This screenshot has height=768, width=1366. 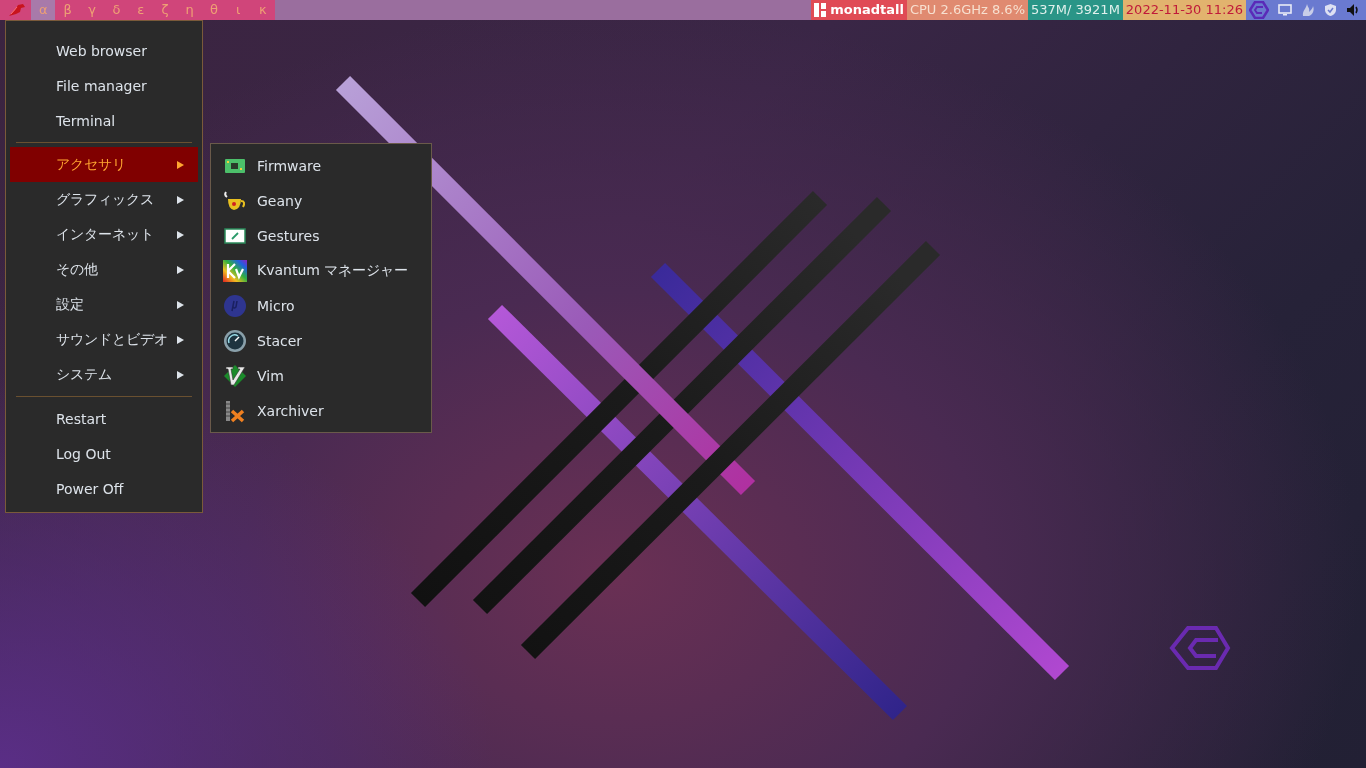 I want to click on menu-item: Restart, so click(x=104, y=418).